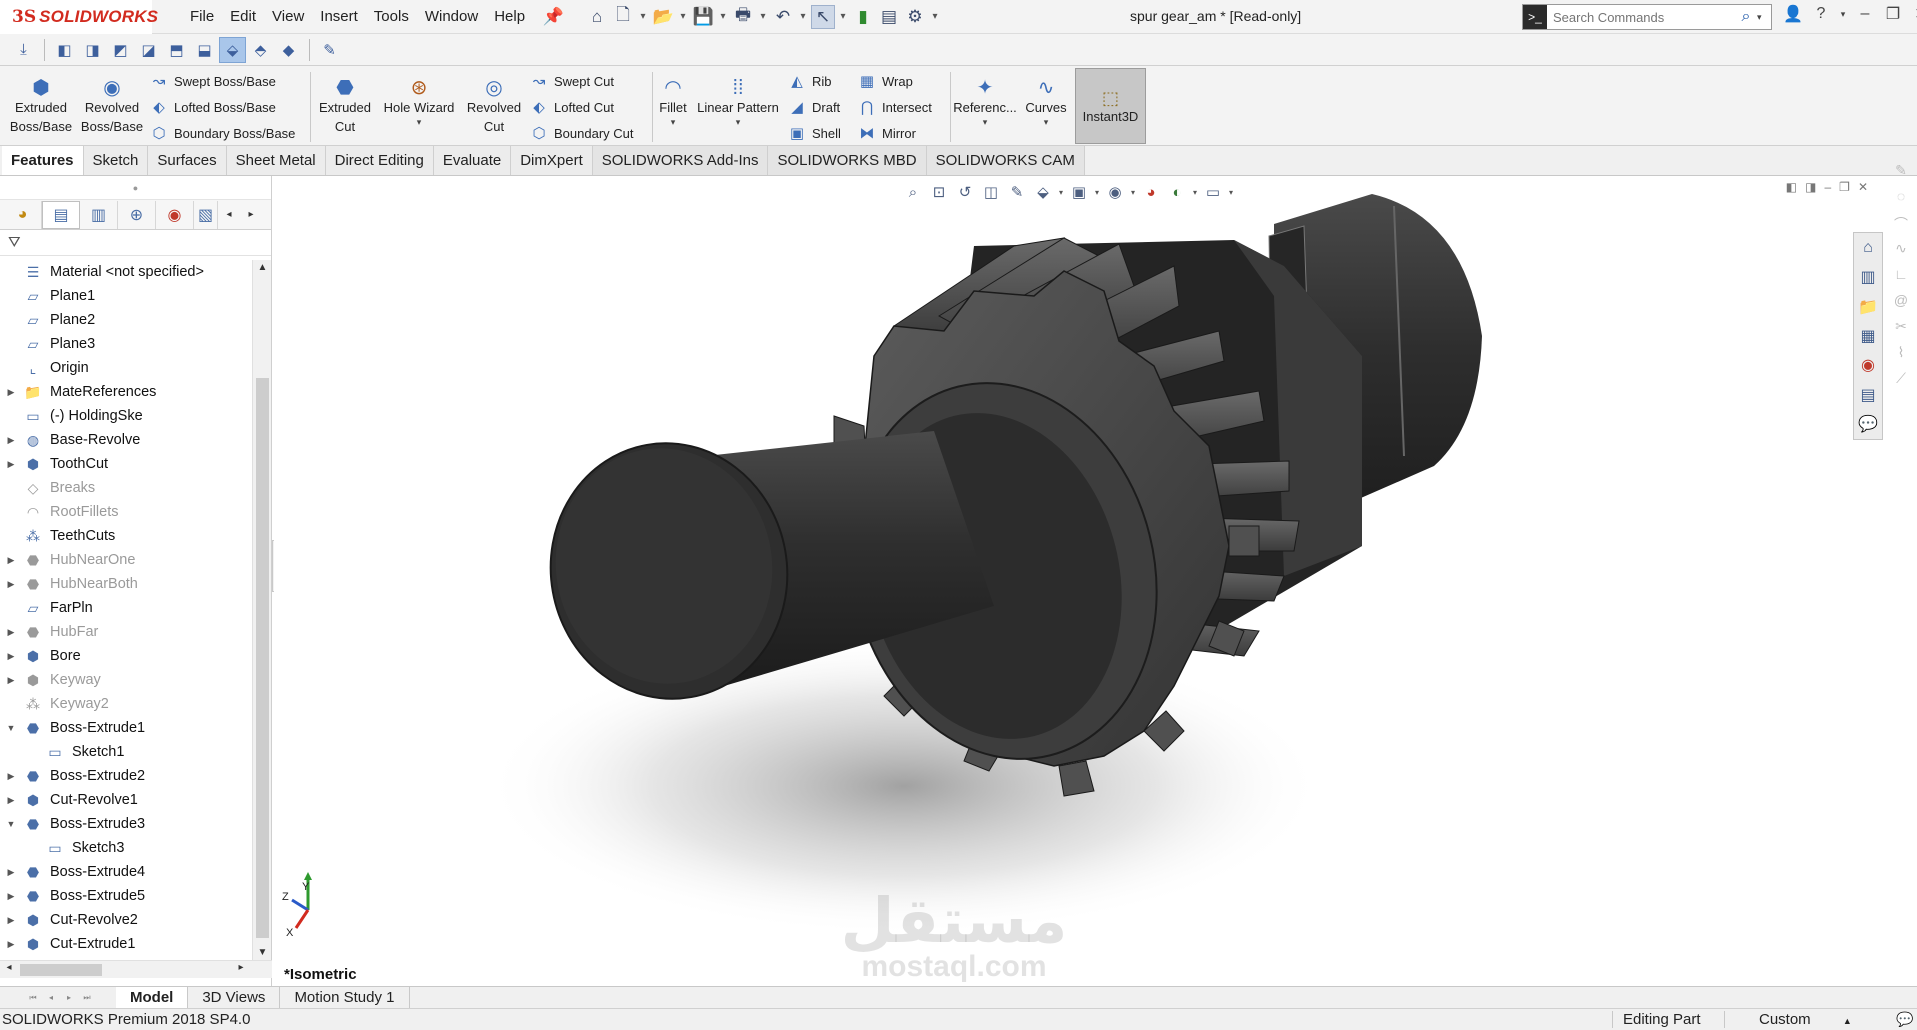 The image size is (1917, 1030). Describe the element at coordinates (935, 17) in the screenshot. I see `options-dropdown-icon: ▾` at that location.